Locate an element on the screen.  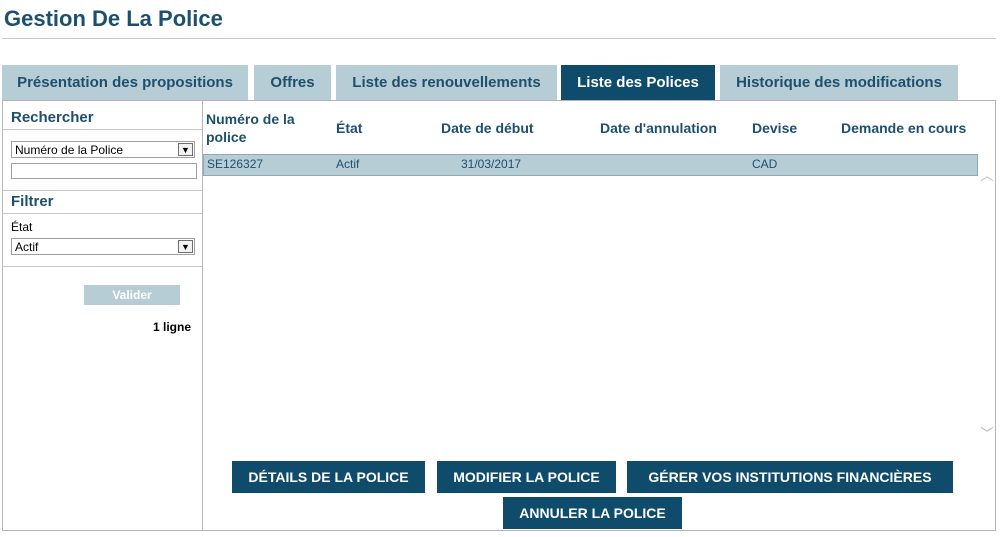
search-field-select: Numéro de la Police ▼ is located at coordinates (103, 149).